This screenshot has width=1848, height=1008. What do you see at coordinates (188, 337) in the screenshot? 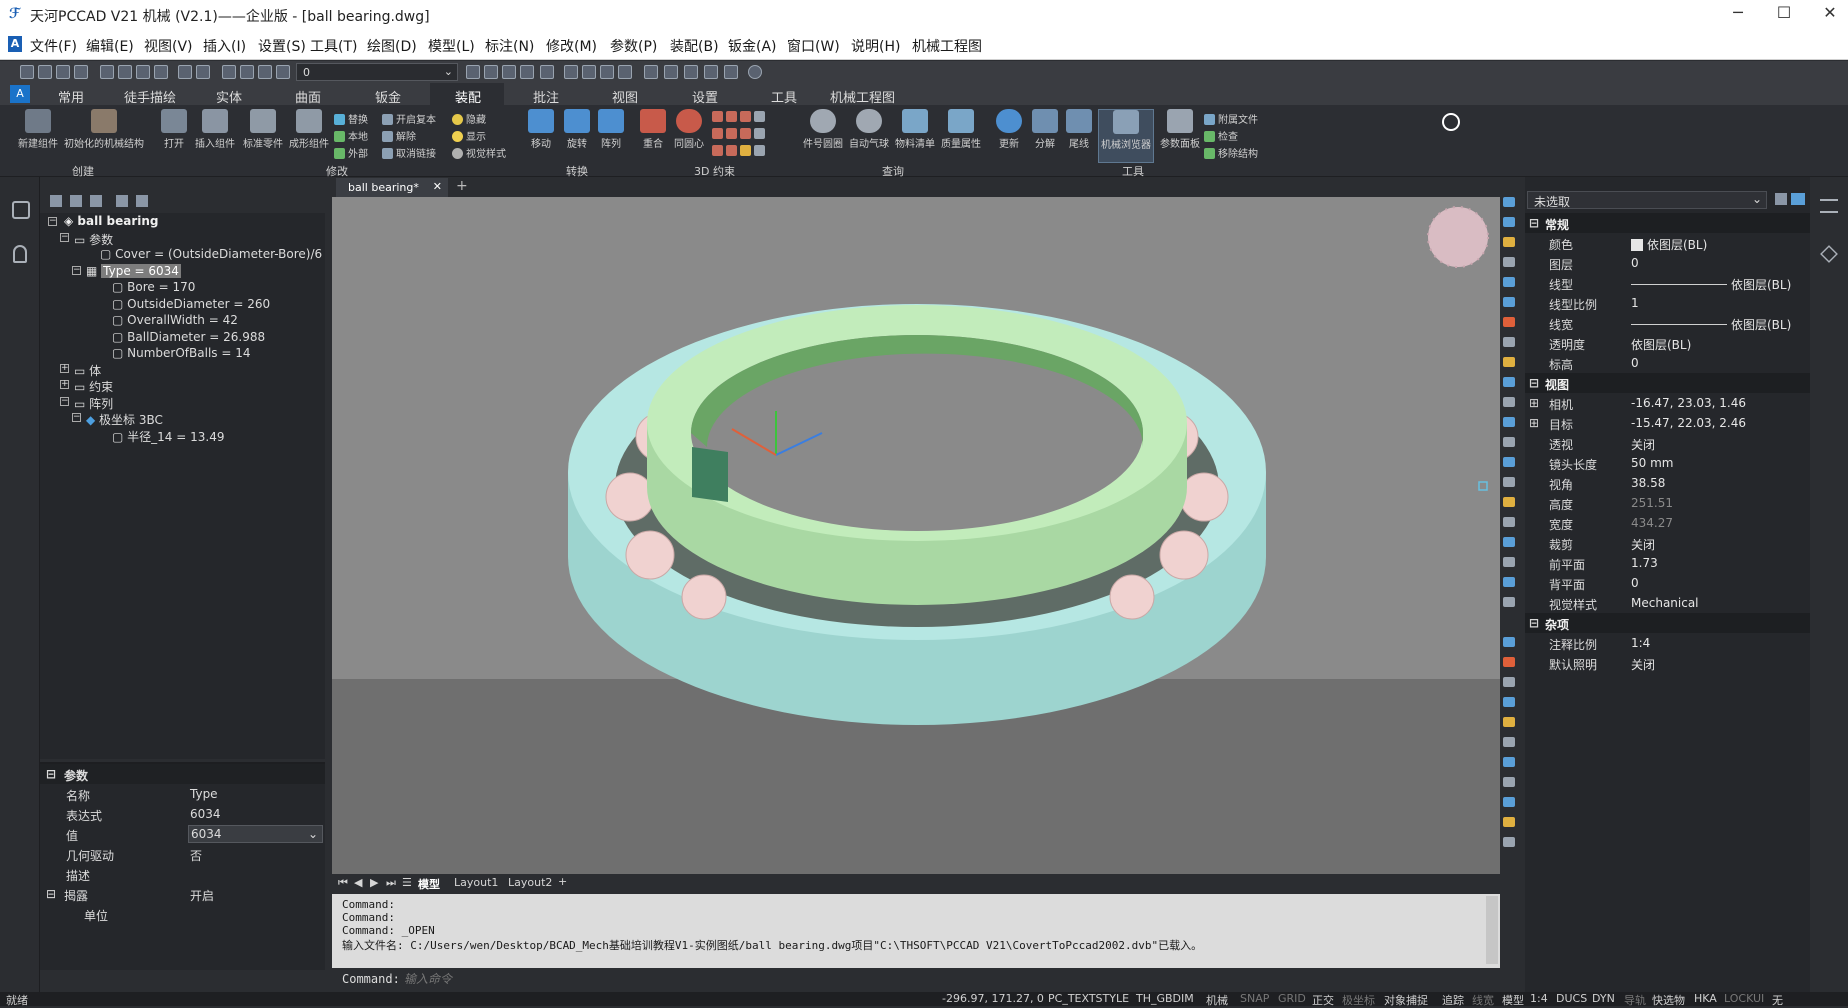
I see `tree-param-ball-diameter: ▢ BallDiameter = 26.988` at bounding box center [188, 337].